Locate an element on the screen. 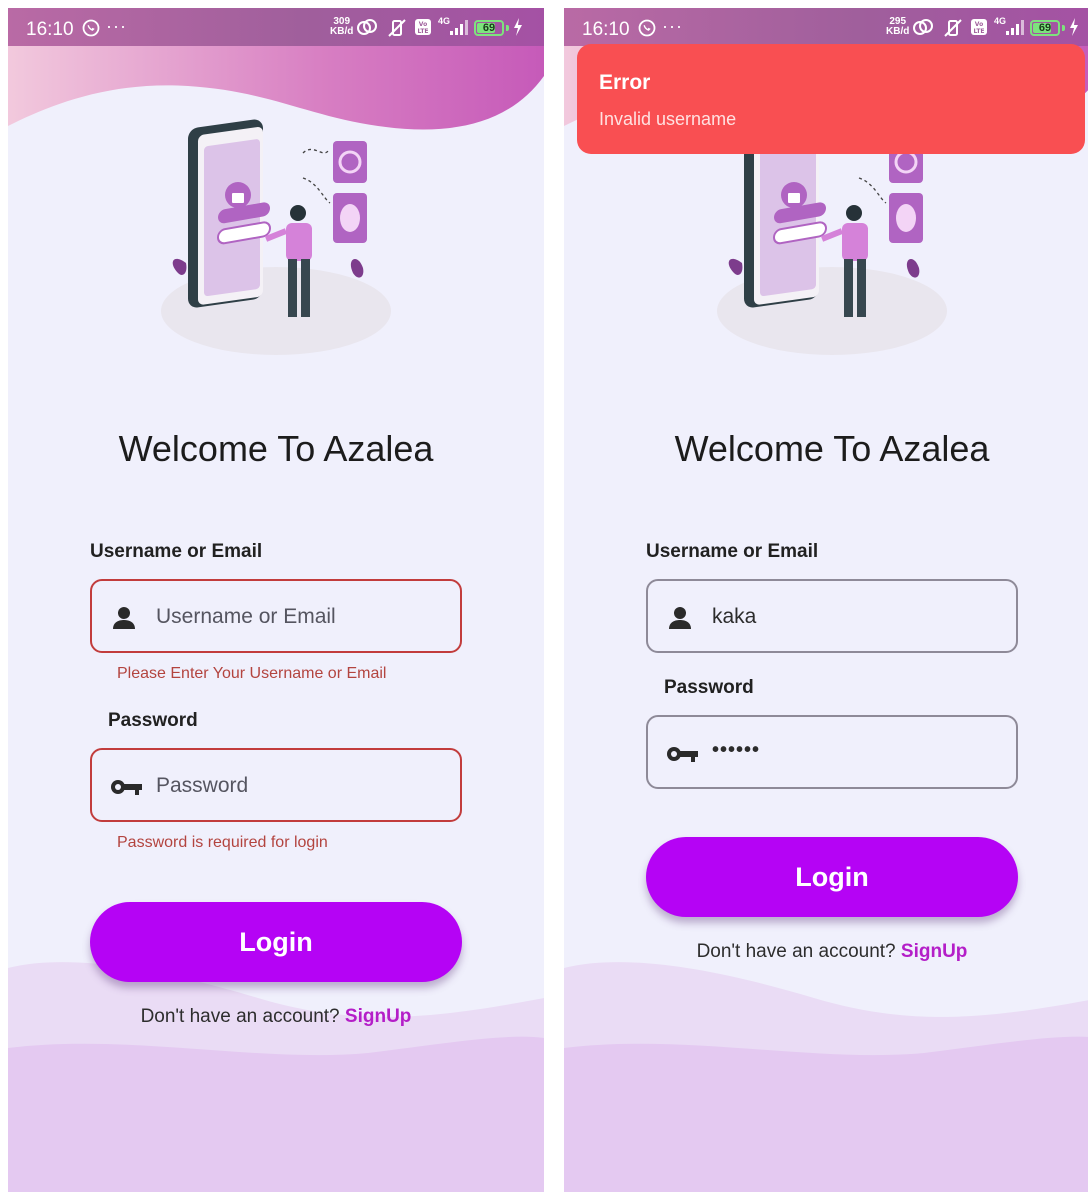 Image resolution: width=1088 pixels, height=1192 pixels. toast-title: Error is located at coordinates (625, 82).